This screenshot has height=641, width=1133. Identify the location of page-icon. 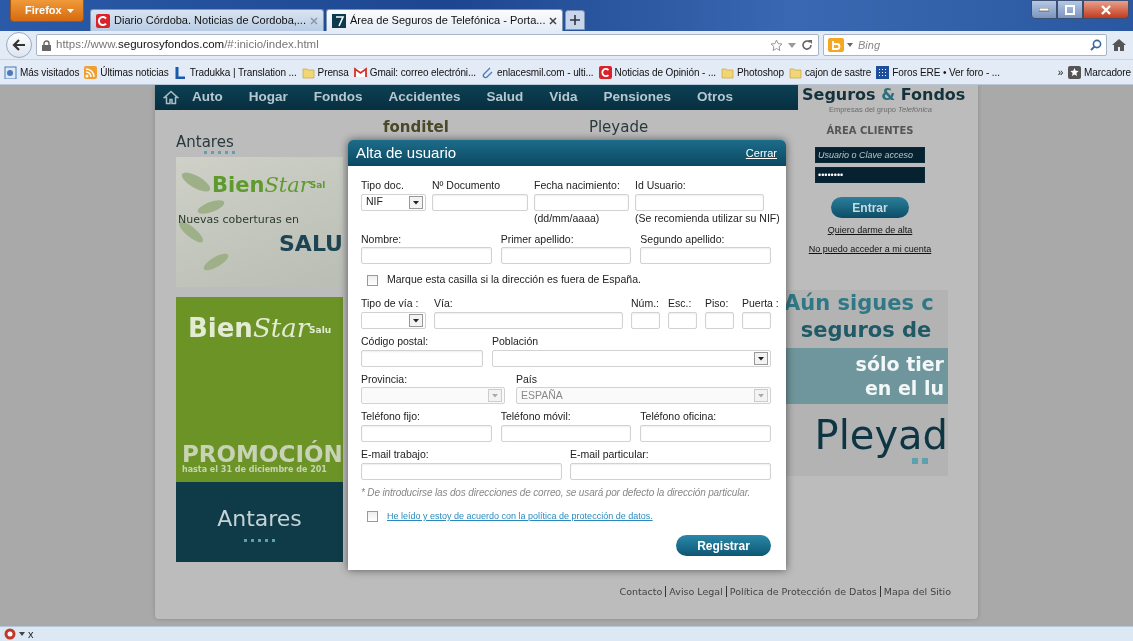
(10, 72).